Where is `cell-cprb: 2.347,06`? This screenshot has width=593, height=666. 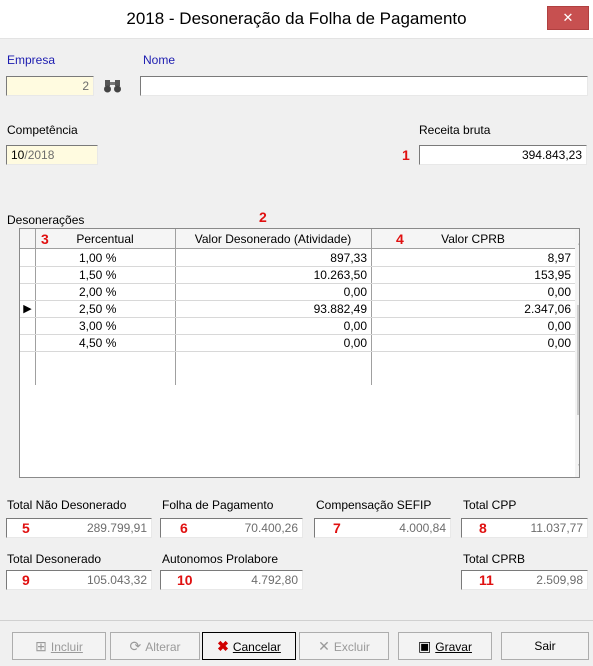 cell-cprb: 2.347,06 is located at coordinates (473, 309).